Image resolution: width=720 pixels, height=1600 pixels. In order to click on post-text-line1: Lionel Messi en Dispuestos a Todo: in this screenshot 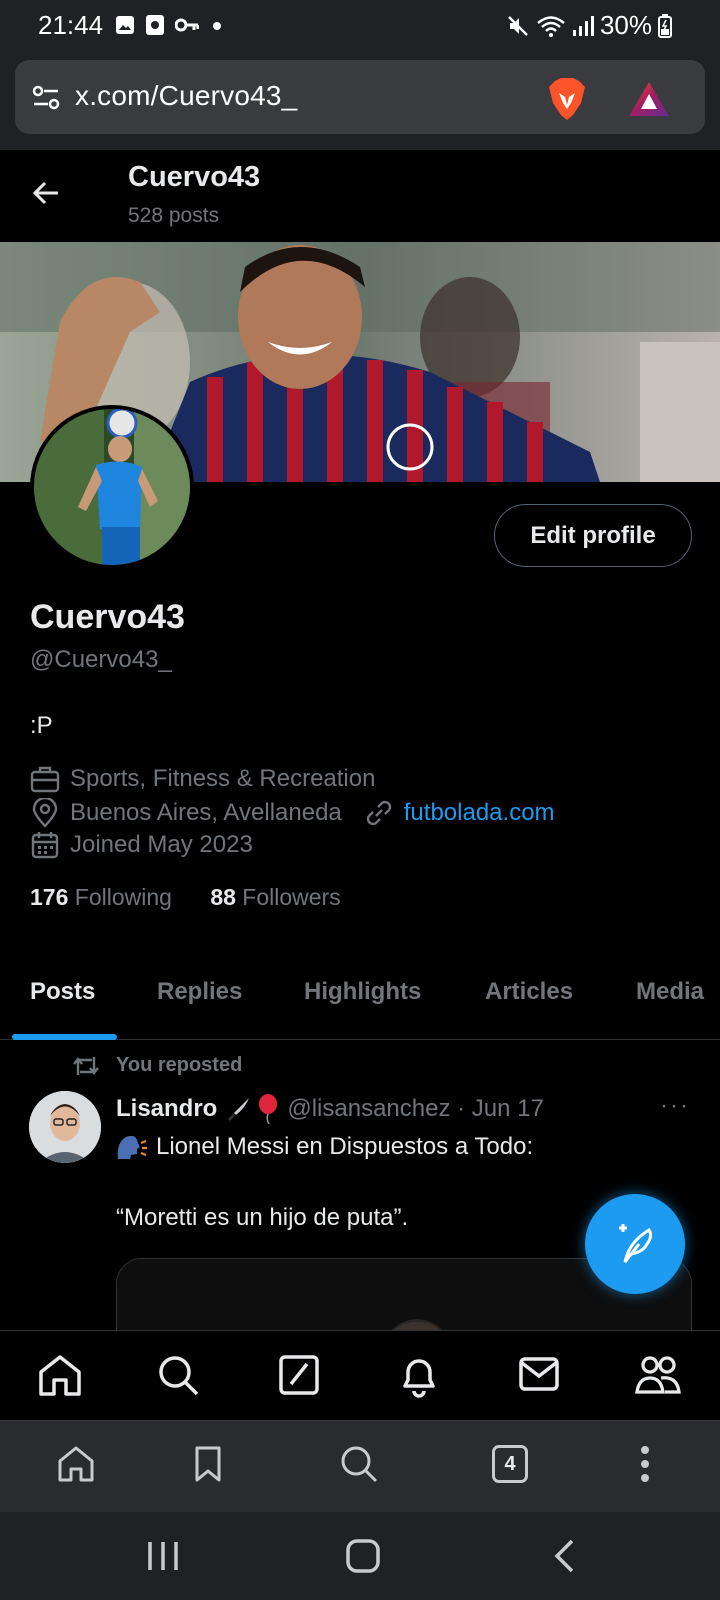, I will do `click(324, 1147)`.